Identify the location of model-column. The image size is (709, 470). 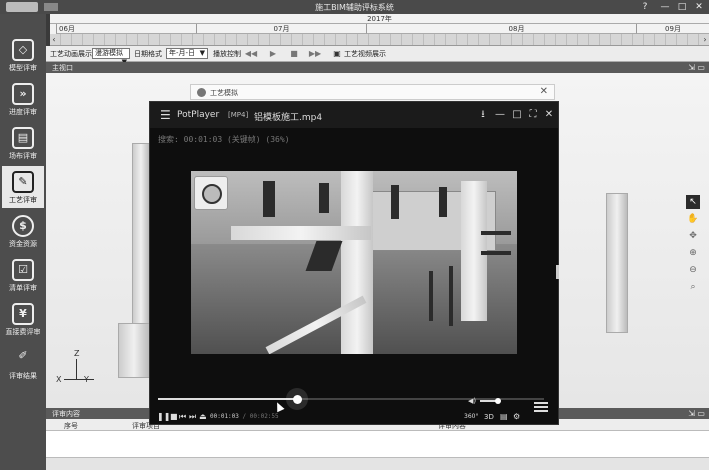
(134, 350).